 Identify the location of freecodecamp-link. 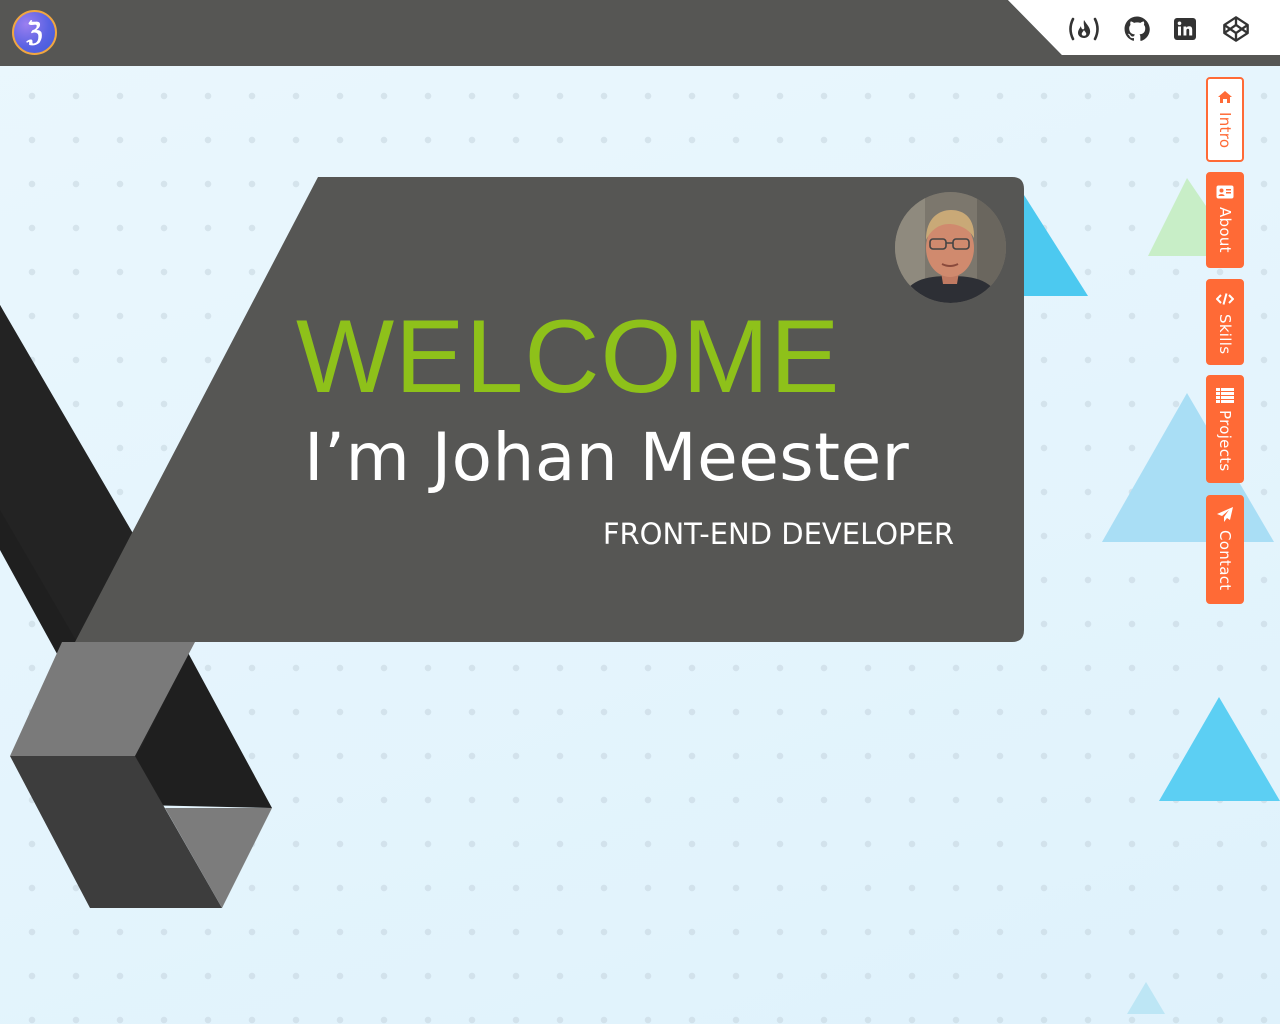
(1084, 29).